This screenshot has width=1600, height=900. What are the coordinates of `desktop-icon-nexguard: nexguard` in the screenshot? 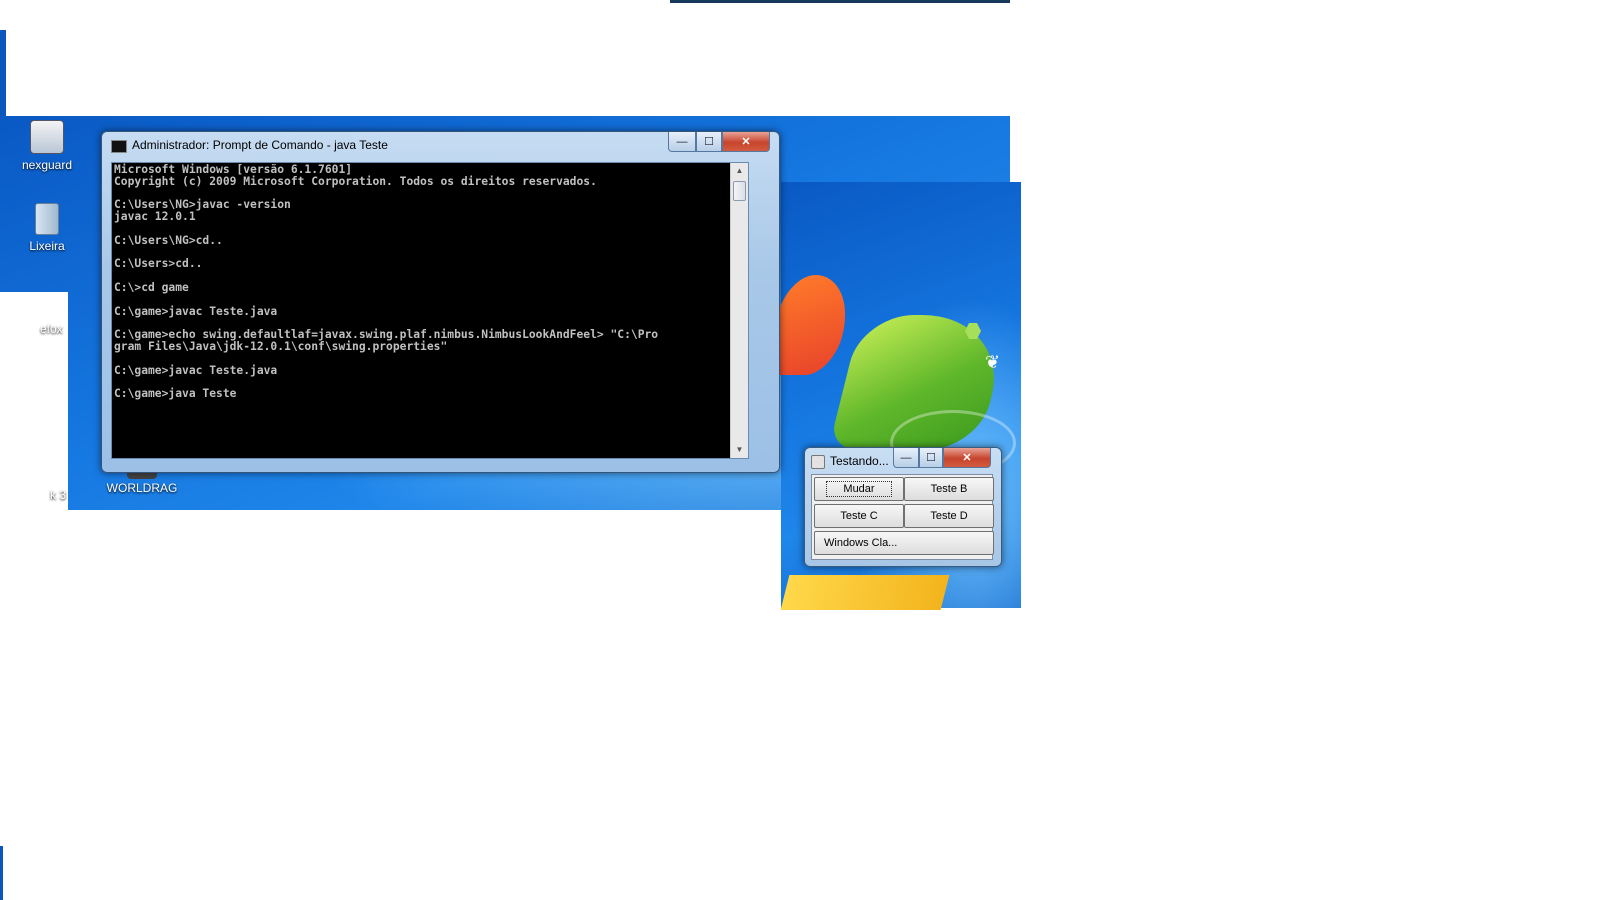 It's located at (47, 146).